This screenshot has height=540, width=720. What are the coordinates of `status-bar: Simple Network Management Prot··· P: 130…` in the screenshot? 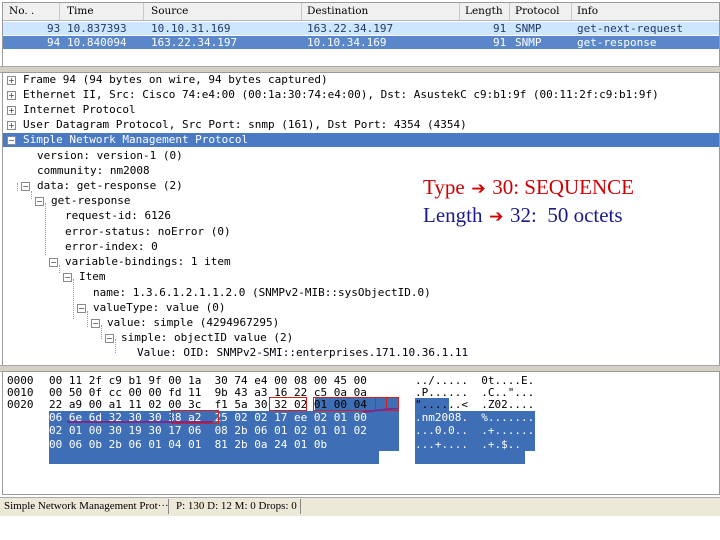 It's located at (360, 506).